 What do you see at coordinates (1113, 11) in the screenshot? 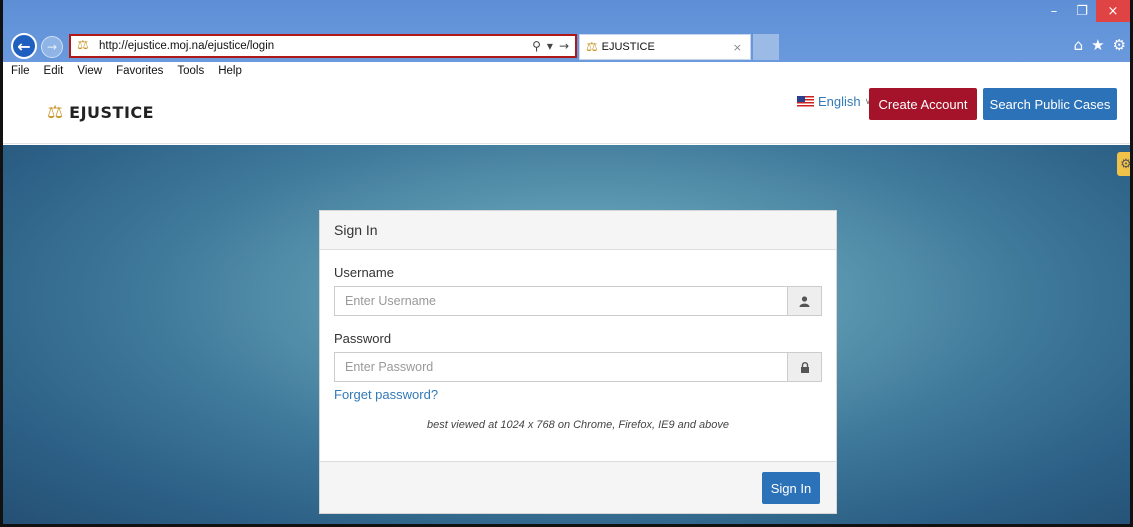
I see `close-window-button: ×` at bounding box center [1113, 11].